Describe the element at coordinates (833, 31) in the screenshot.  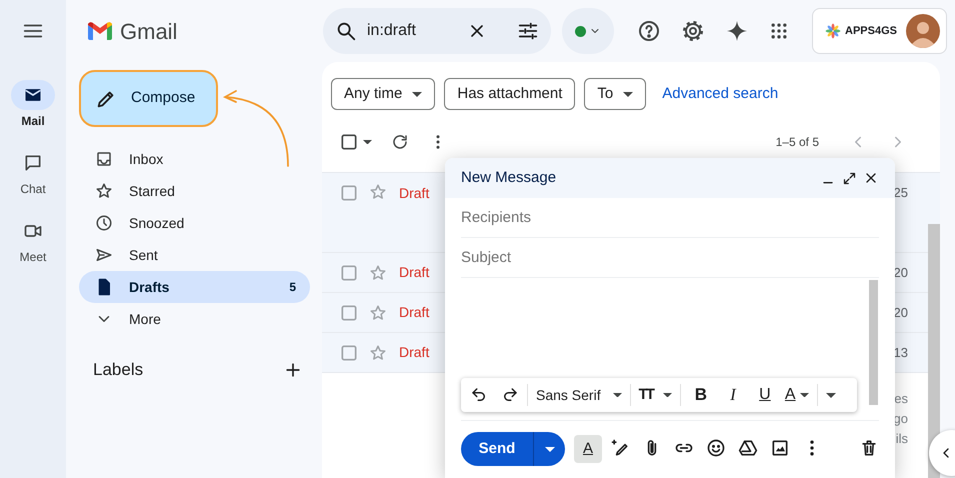
I see `brand-logo-icon` at that location.